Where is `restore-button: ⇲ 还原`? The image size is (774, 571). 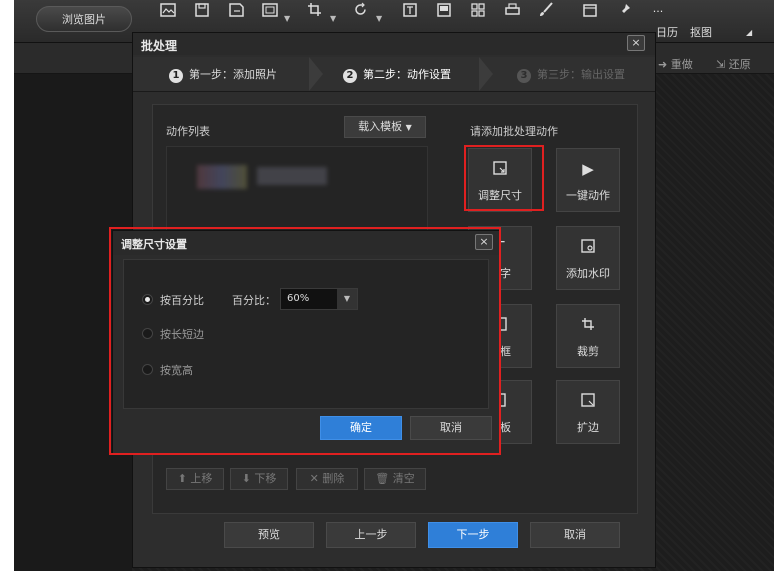 restore-button: ⇲ 还原 is located at coordinates (733, 64).